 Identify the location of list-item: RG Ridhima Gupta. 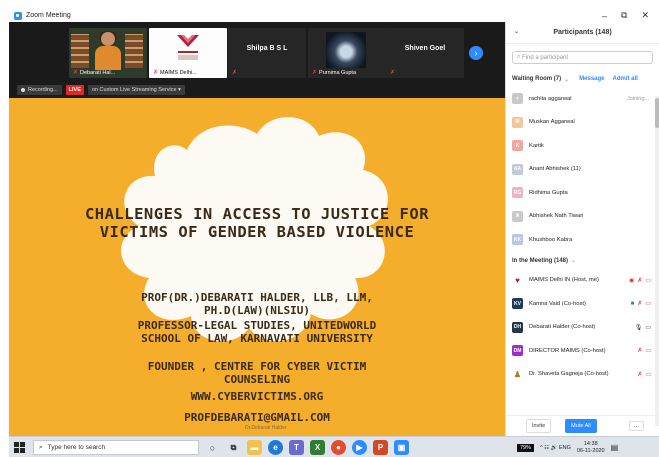
(582, 193).